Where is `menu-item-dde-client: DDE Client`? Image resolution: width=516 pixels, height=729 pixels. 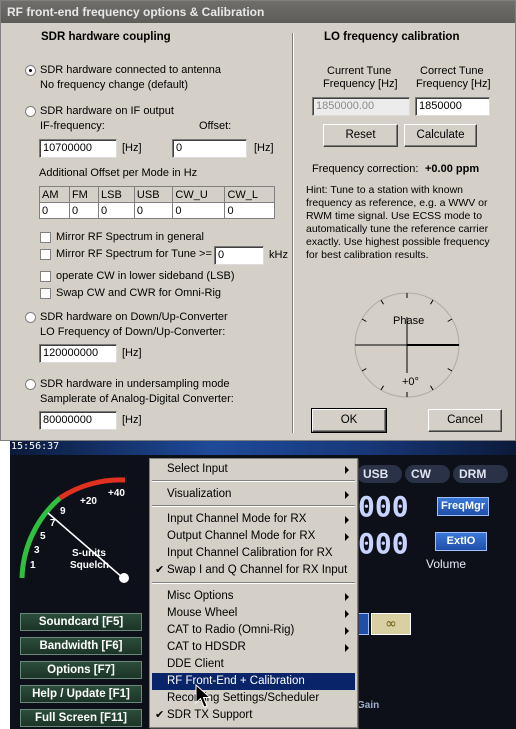 menu-item-dde-client: DDE Client is located at coordinates (253, 664).